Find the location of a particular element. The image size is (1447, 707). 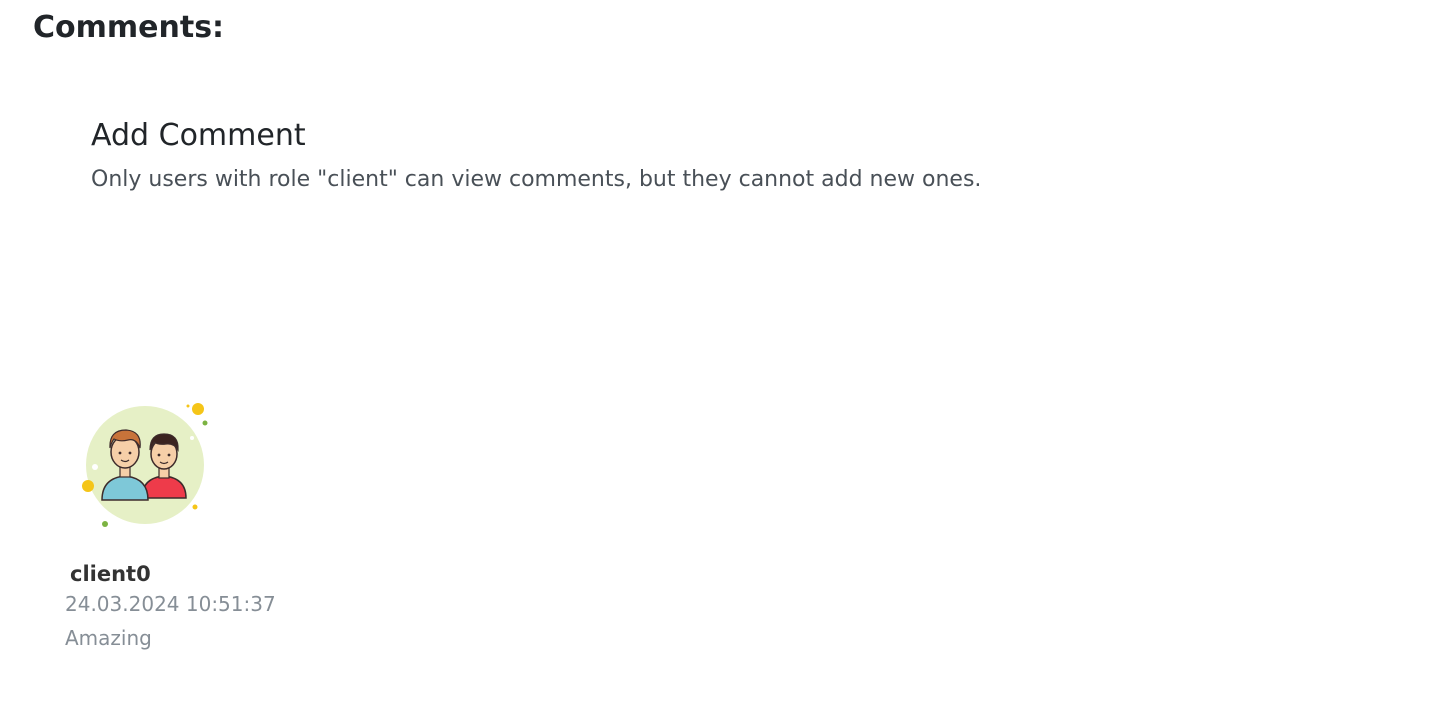

comment-author: client0 is located at coordinates (110, 574).